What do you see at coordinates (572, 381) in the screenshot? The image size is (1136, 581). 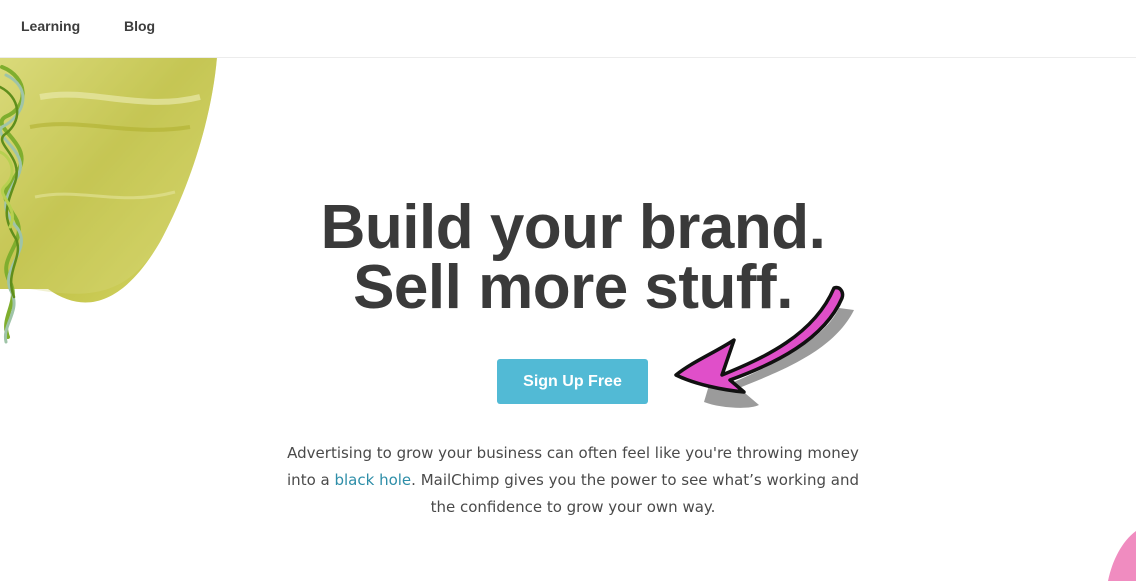 I see `sign-up-free-button: Sign Up Free` at bounding box center [572, 381].